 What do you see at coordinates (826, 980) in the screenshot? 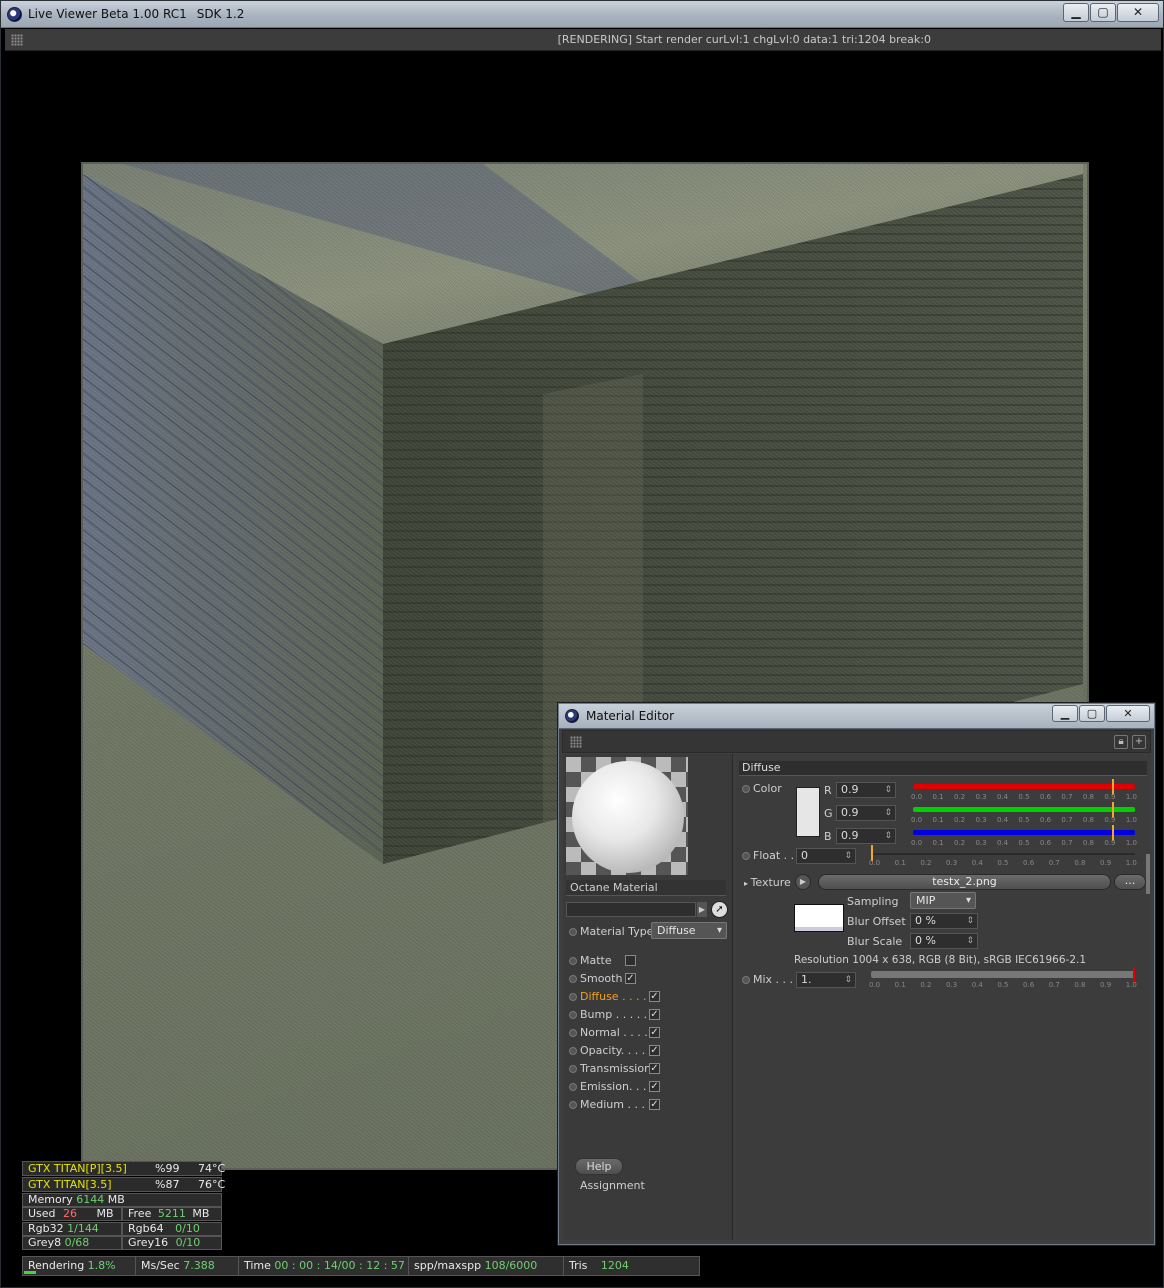
I see `mix-input: 1.` at bounding box center [826, 980].